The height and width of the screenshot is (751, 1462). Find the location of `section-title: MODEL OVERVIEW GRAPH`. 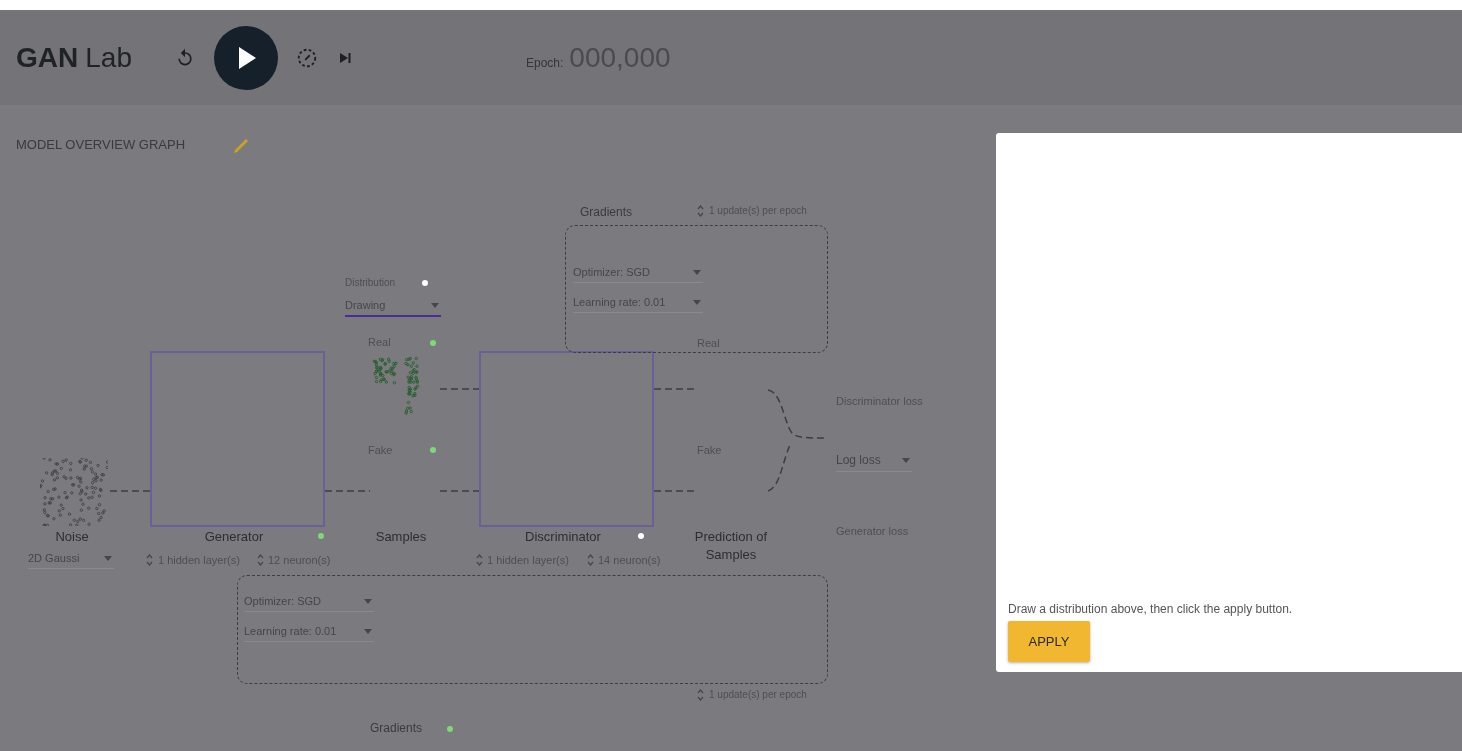

section-title: MODEL OVERVIEW GRAPH is located at coordinates (101, 144).